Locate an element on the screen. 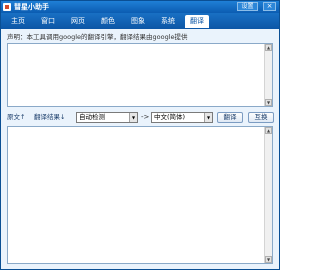  from-language-value: 自动检测 is located at coordinates (92, 117).